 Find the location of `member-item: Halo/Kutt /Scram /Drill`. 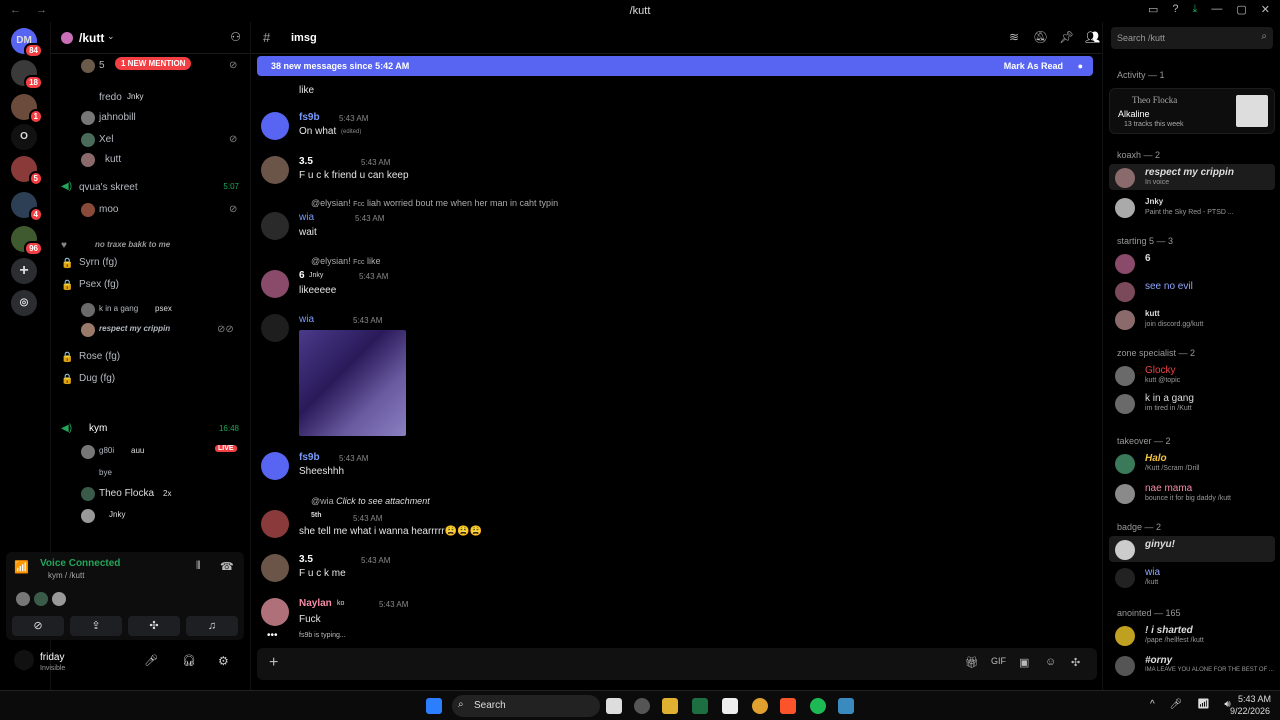

member-item: Halo/Kutt /Scram /Drill is located at coordinates (1192, 463).